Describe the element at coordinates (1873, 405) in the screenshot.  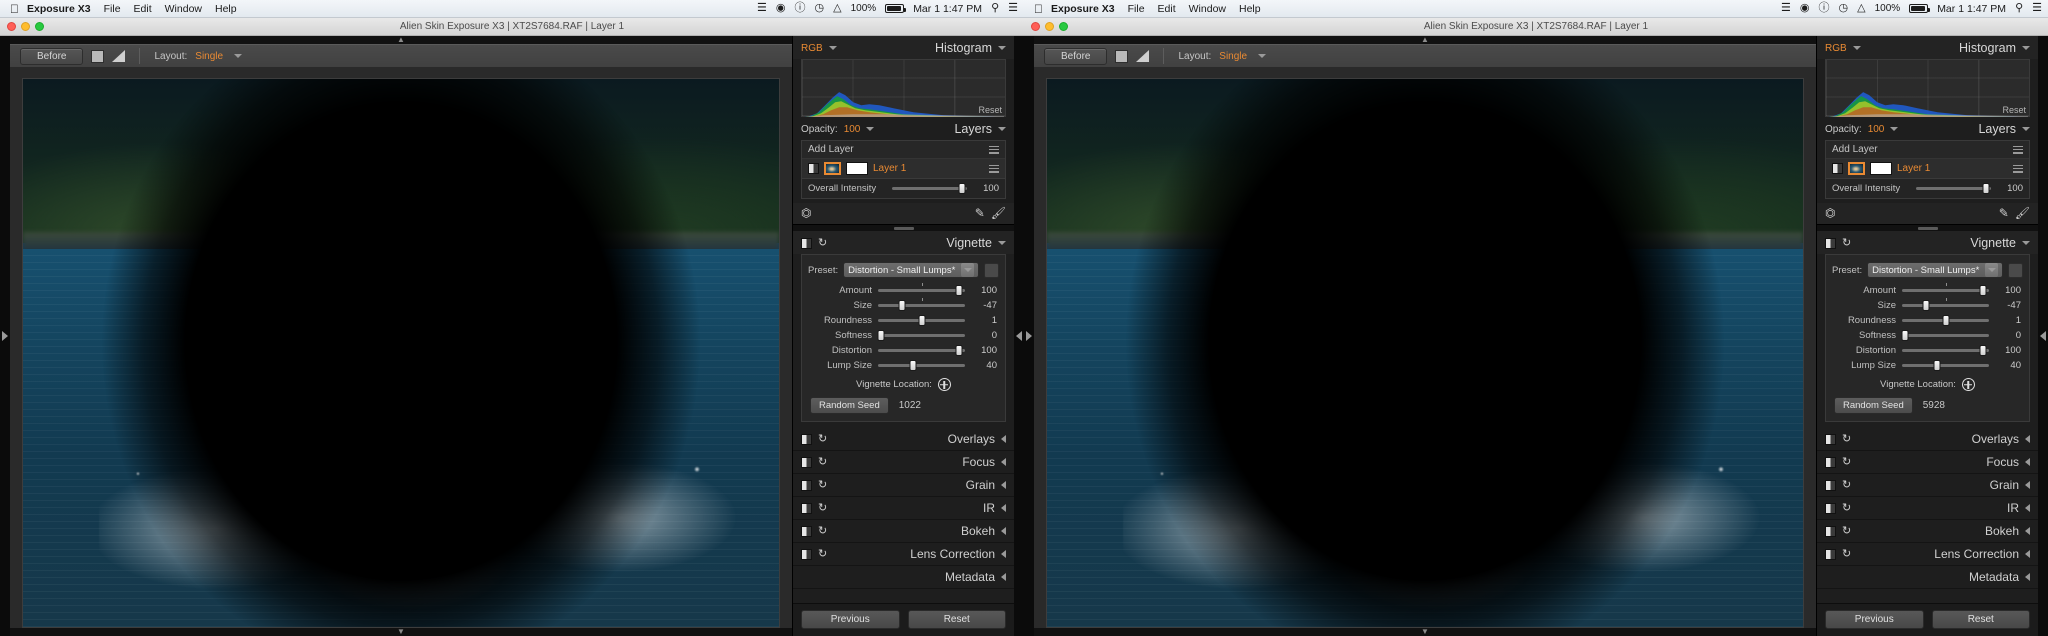
I see `random-seed-button: Random Seed` at that location.